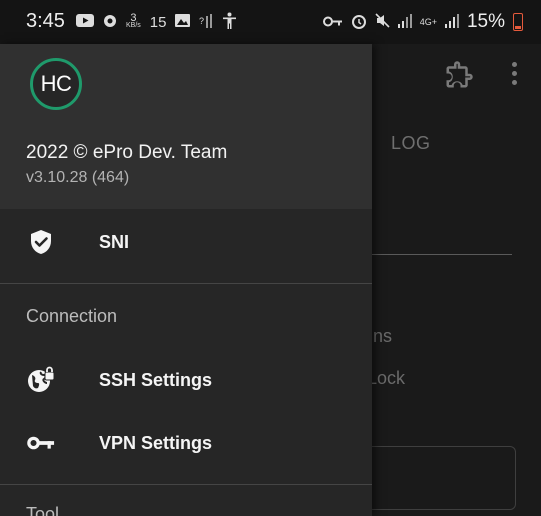 This screenshot has height=516, width=541. I want to click on settings-app-icon, so click(110, 22).